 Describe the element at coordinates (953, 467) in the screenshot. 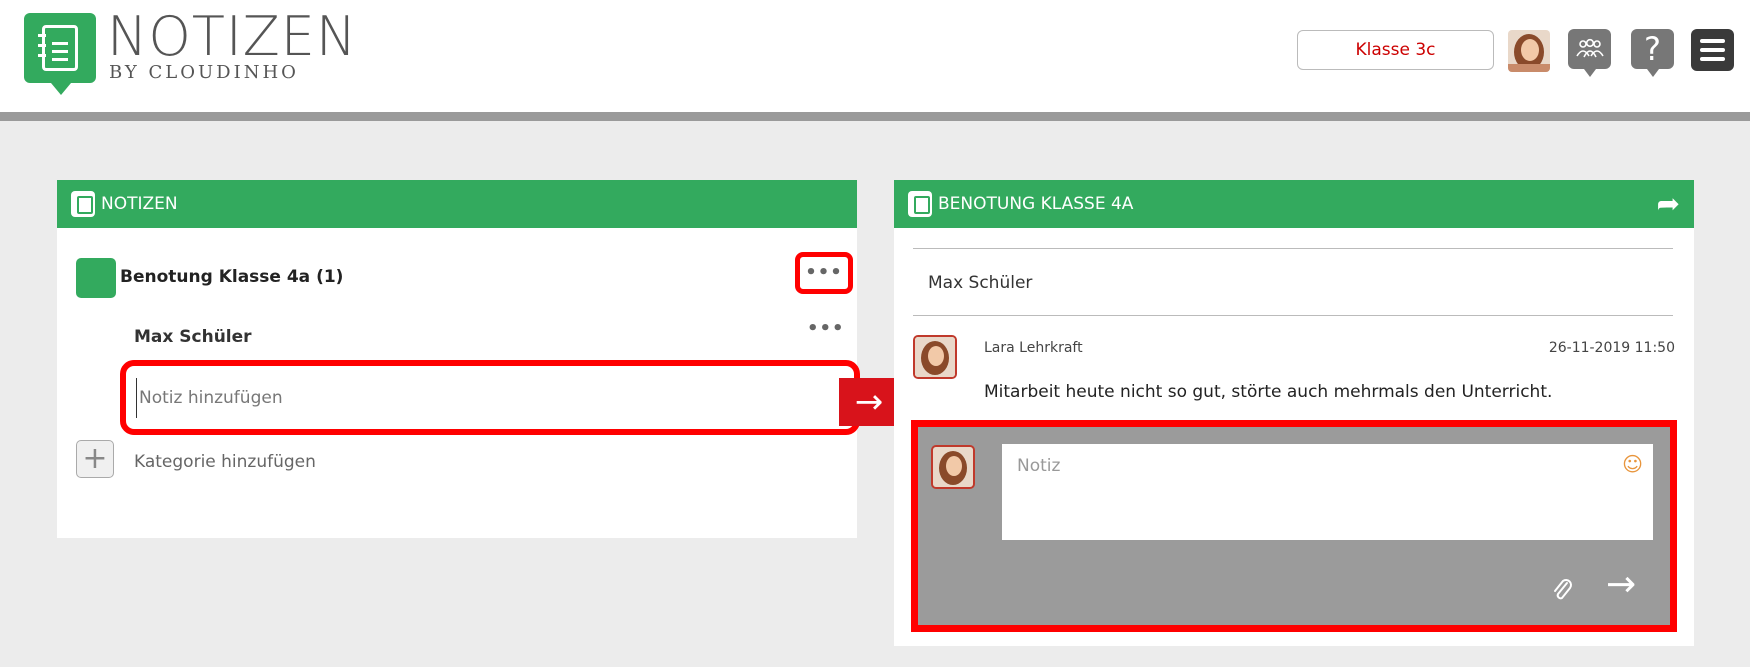

I see `compose-user-avatar` at that location.